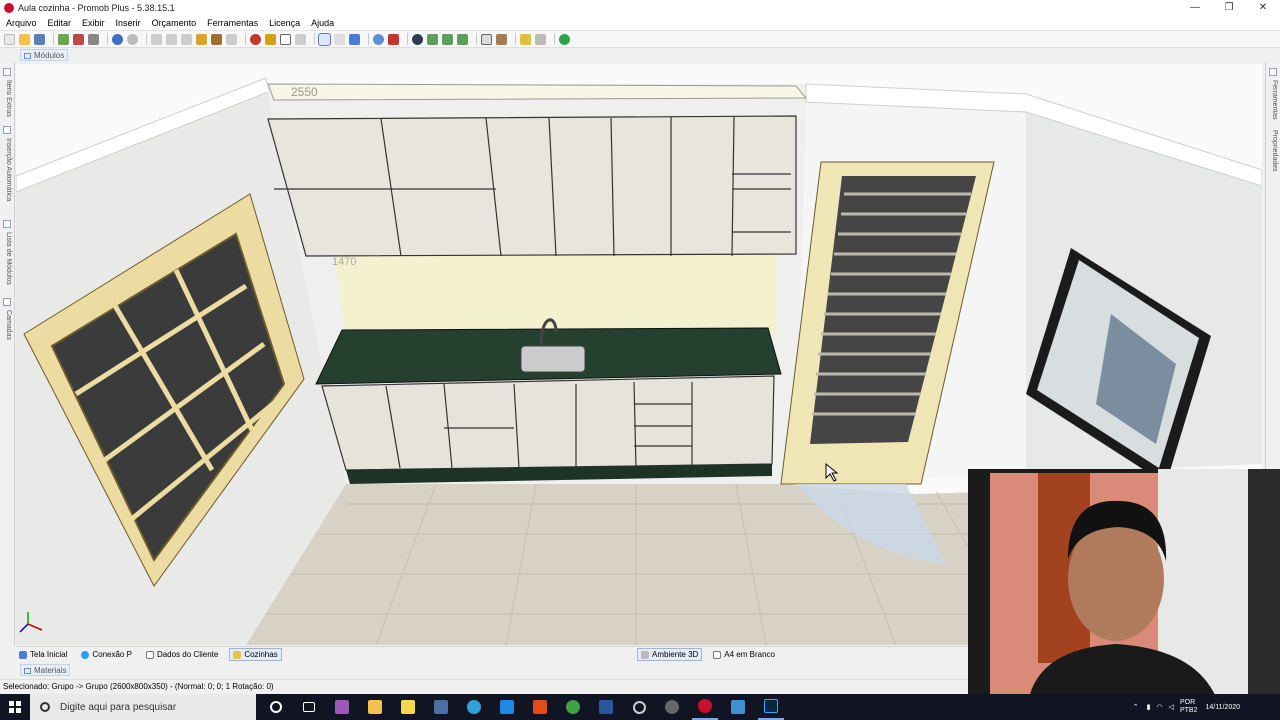 This screenshot has height=720, width=1280. I want to click on select-arrow-icon, so click(324, 39).